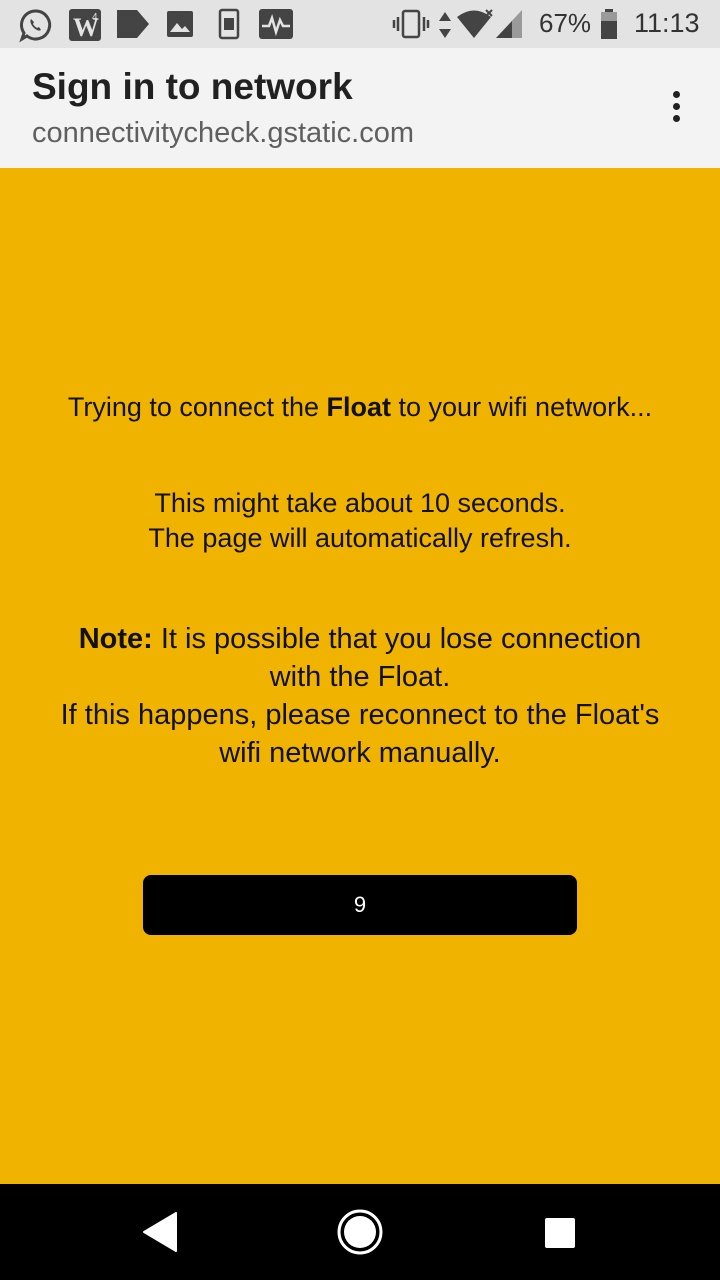  Describe the element at coordinates (223, 133) in the screenshot. I see `page-url: connectivitycheck.gstatic.com` at that location.